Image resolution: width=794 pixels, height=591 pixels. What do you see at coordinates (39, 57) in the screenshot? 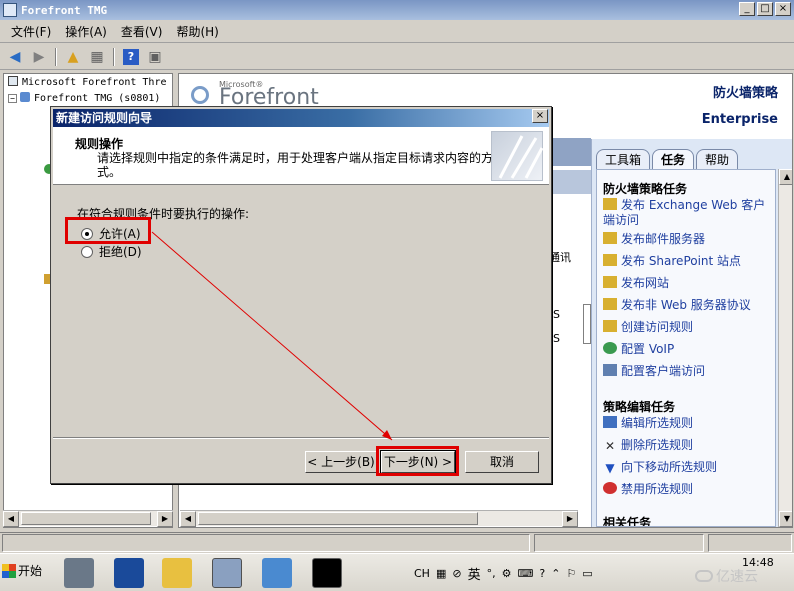
I see `forward-icon: ▶` at bounding box center [39, 57].